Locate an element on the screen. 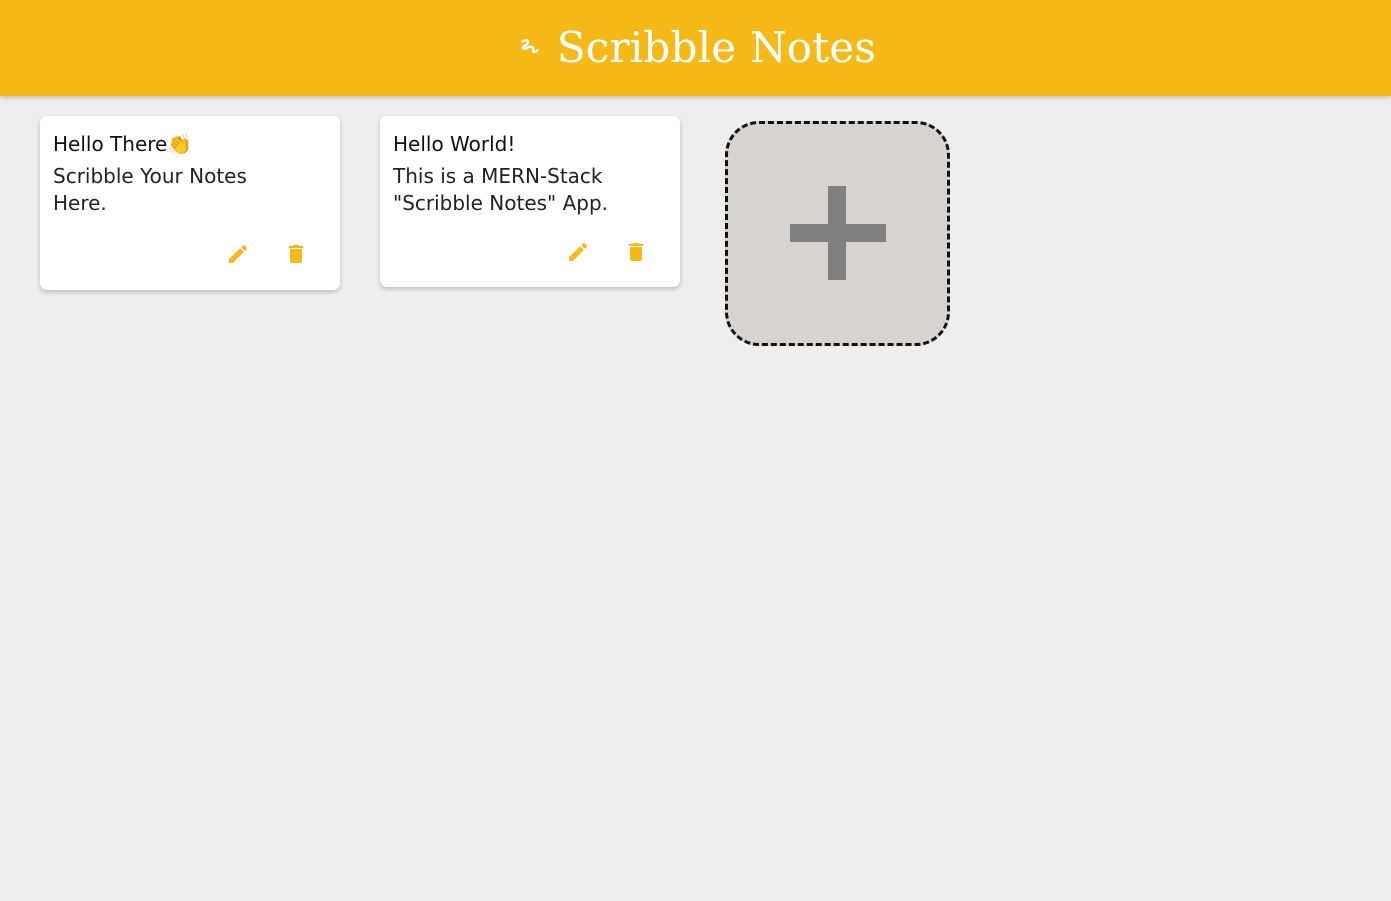 This screenshot has height=901, width=1391. scribble-icon is located at coordinates (530, 48).